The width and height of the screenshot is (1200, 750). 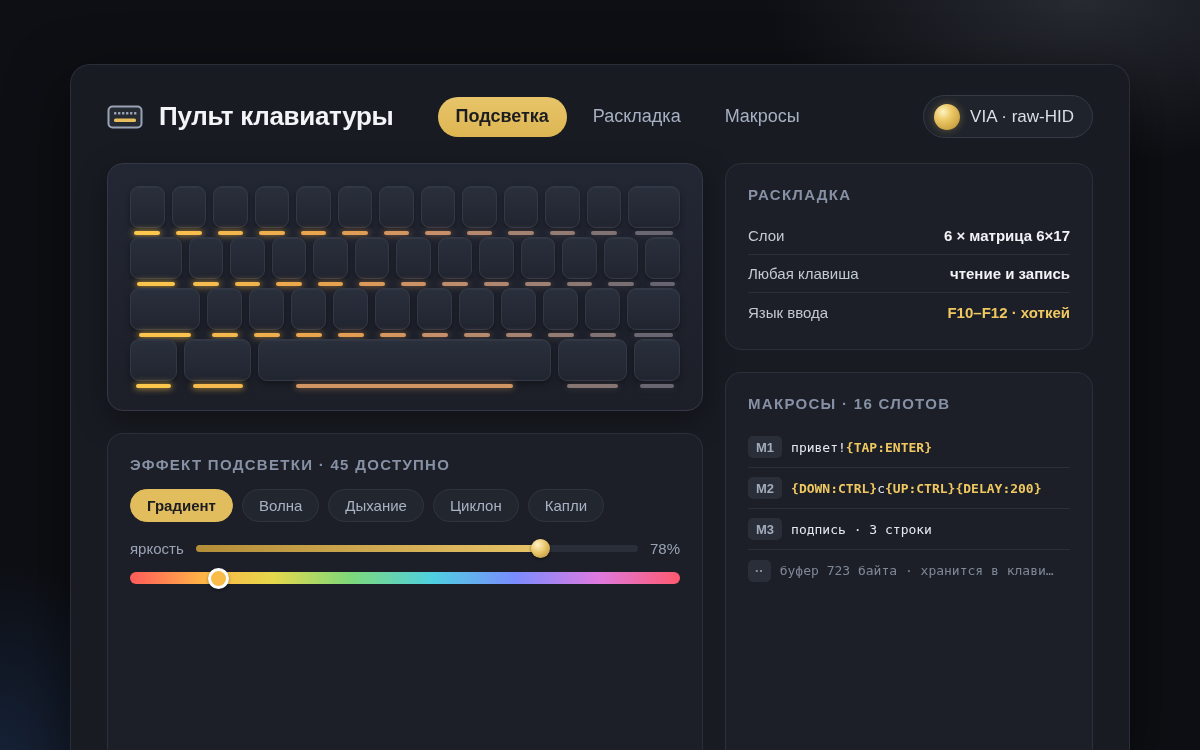 What do you see at coordinates (800, 194) in the screenshot?
I see `section-title: РАСКЛАДКА` at bounding box center [800, 194].